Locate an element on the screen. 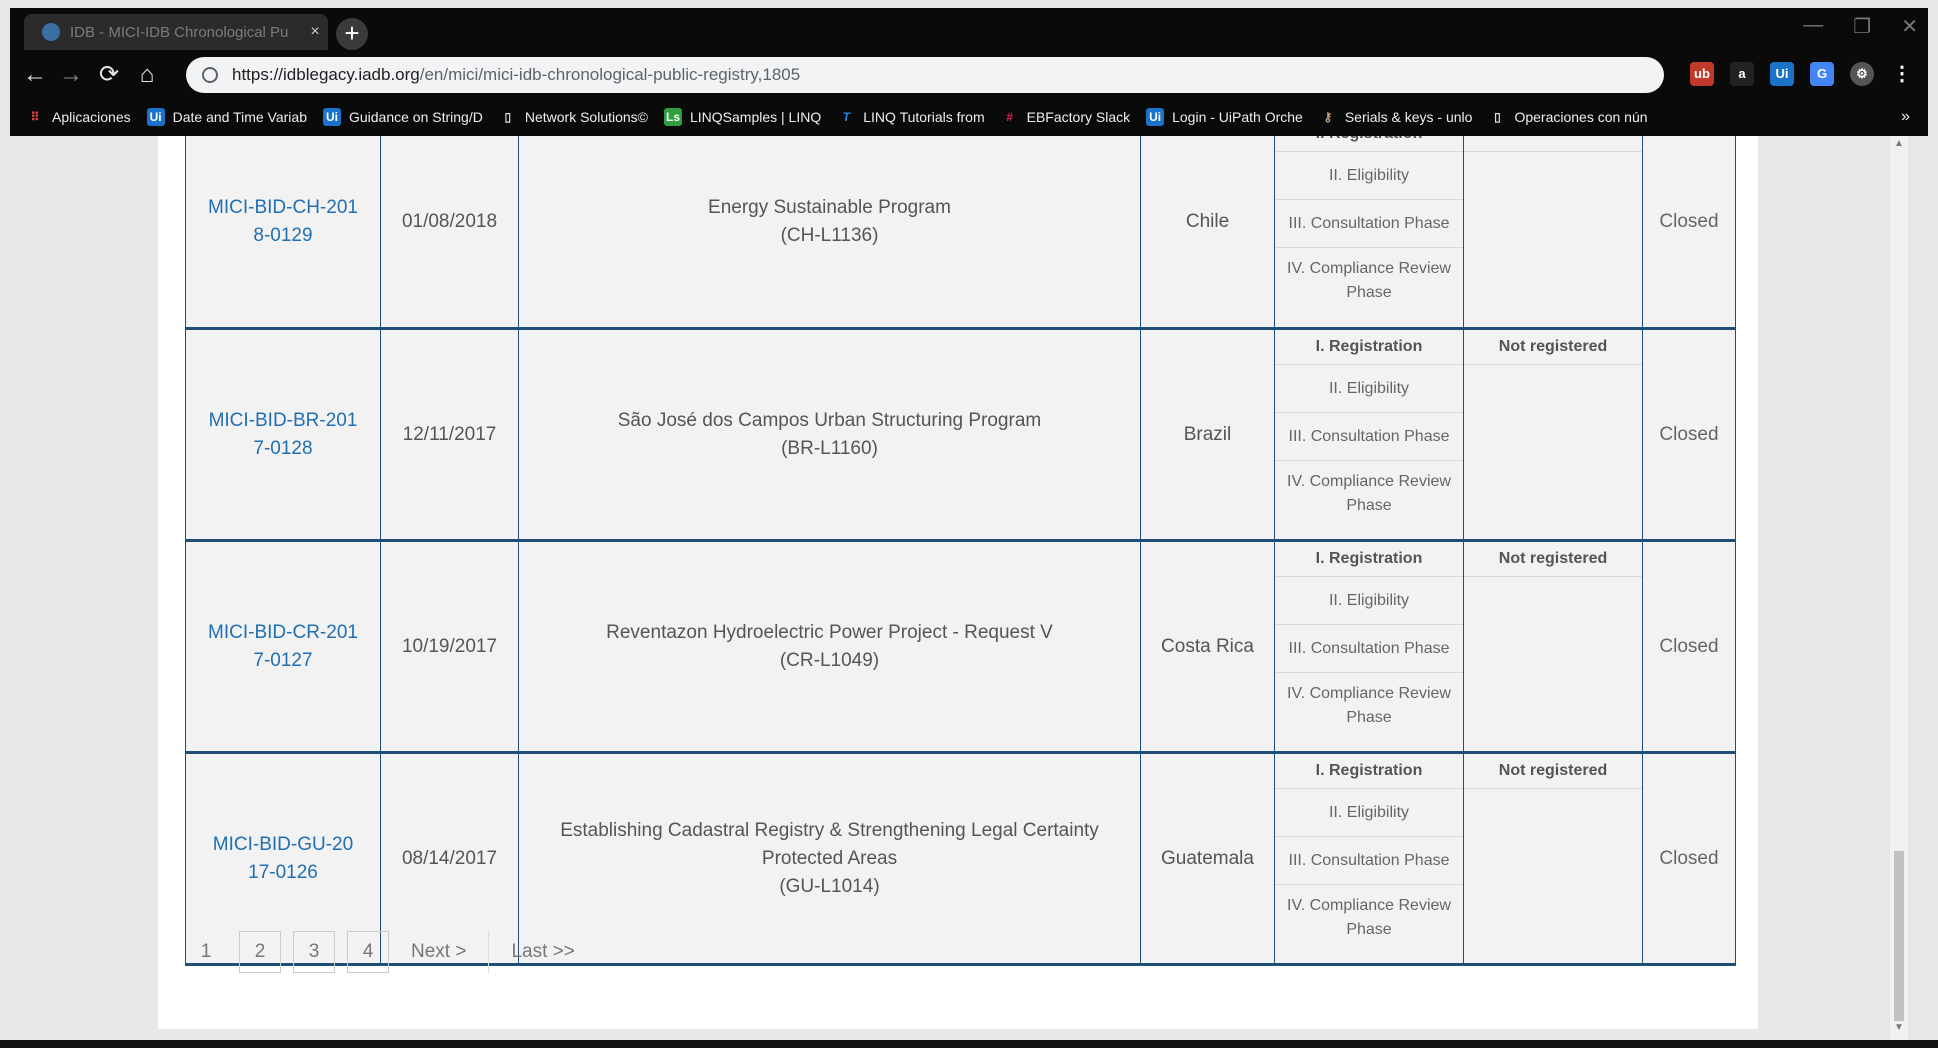  bookmark-uipath-orchestrator: Ui Login - UiPath Orche is located at coordinates (1224, 117).